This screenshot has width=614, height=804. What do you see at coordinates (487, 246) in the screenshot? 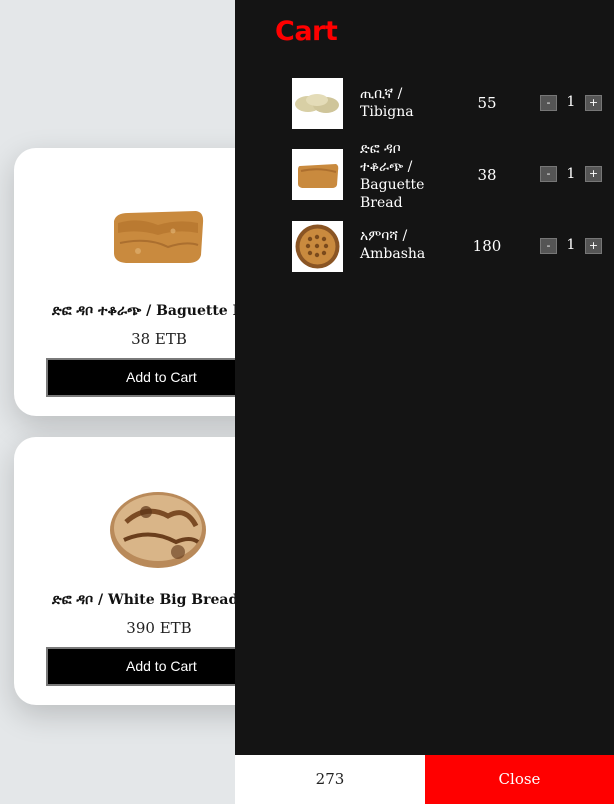
I see `cart-item-price: 180` at bounding box center [487, 246].